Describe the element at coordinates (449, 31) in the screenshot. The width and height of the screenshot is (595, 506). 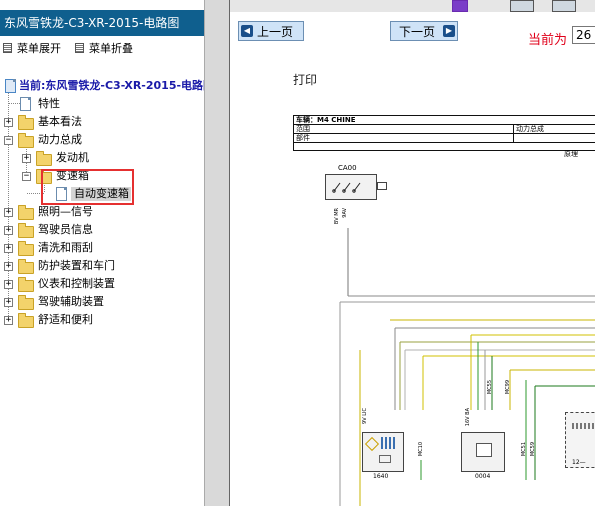
I see `arrow-right-icon: ▶` at that location.